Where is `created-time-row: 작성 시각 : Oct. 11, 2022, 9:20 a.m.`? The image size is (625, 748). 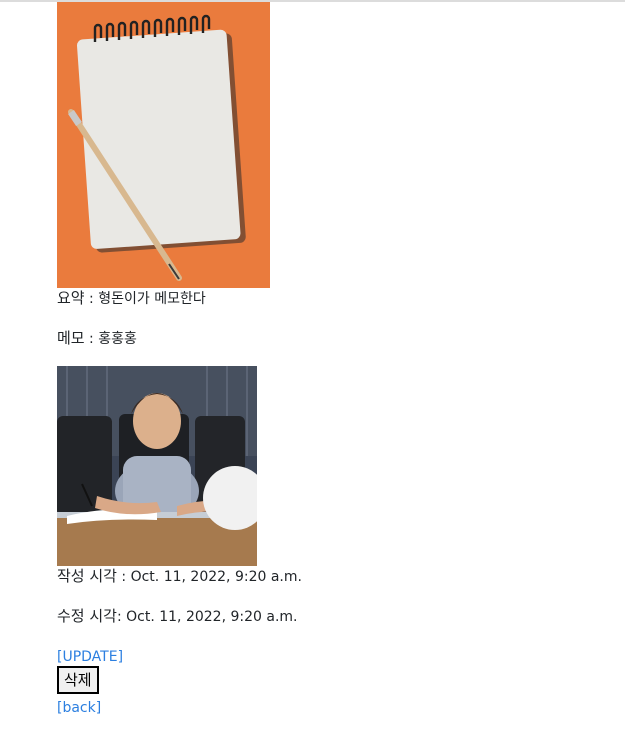 created-time-row: 작성 시각 : Oct. 11, 2022, 9:20 a.m. is located at coordinates (337, 576).